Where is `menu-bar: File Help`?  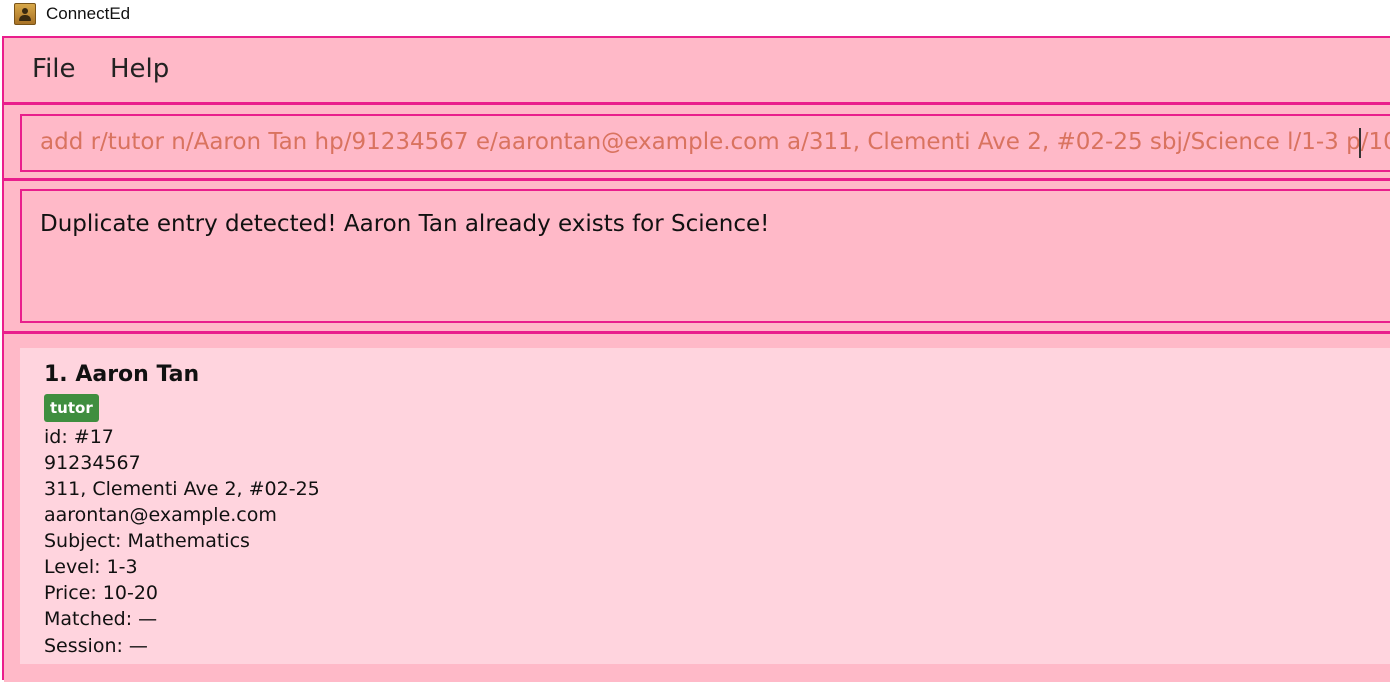 menu-bar: File Help is located at coordinates (697, 71).